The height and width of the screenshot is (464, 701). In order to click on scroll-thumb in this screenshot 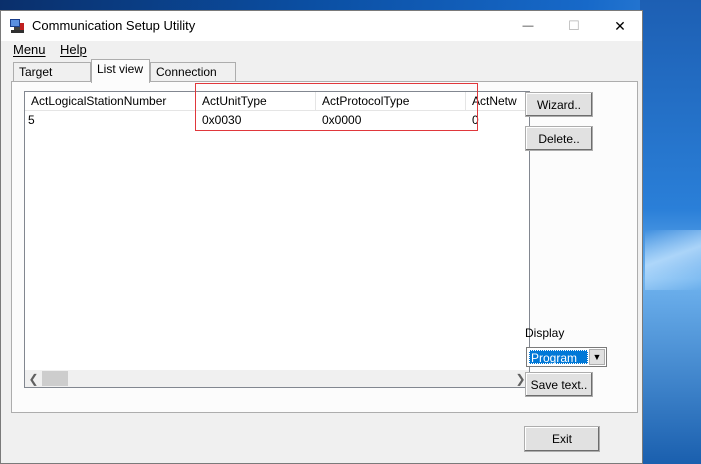, I will do `click(55, 378)`.